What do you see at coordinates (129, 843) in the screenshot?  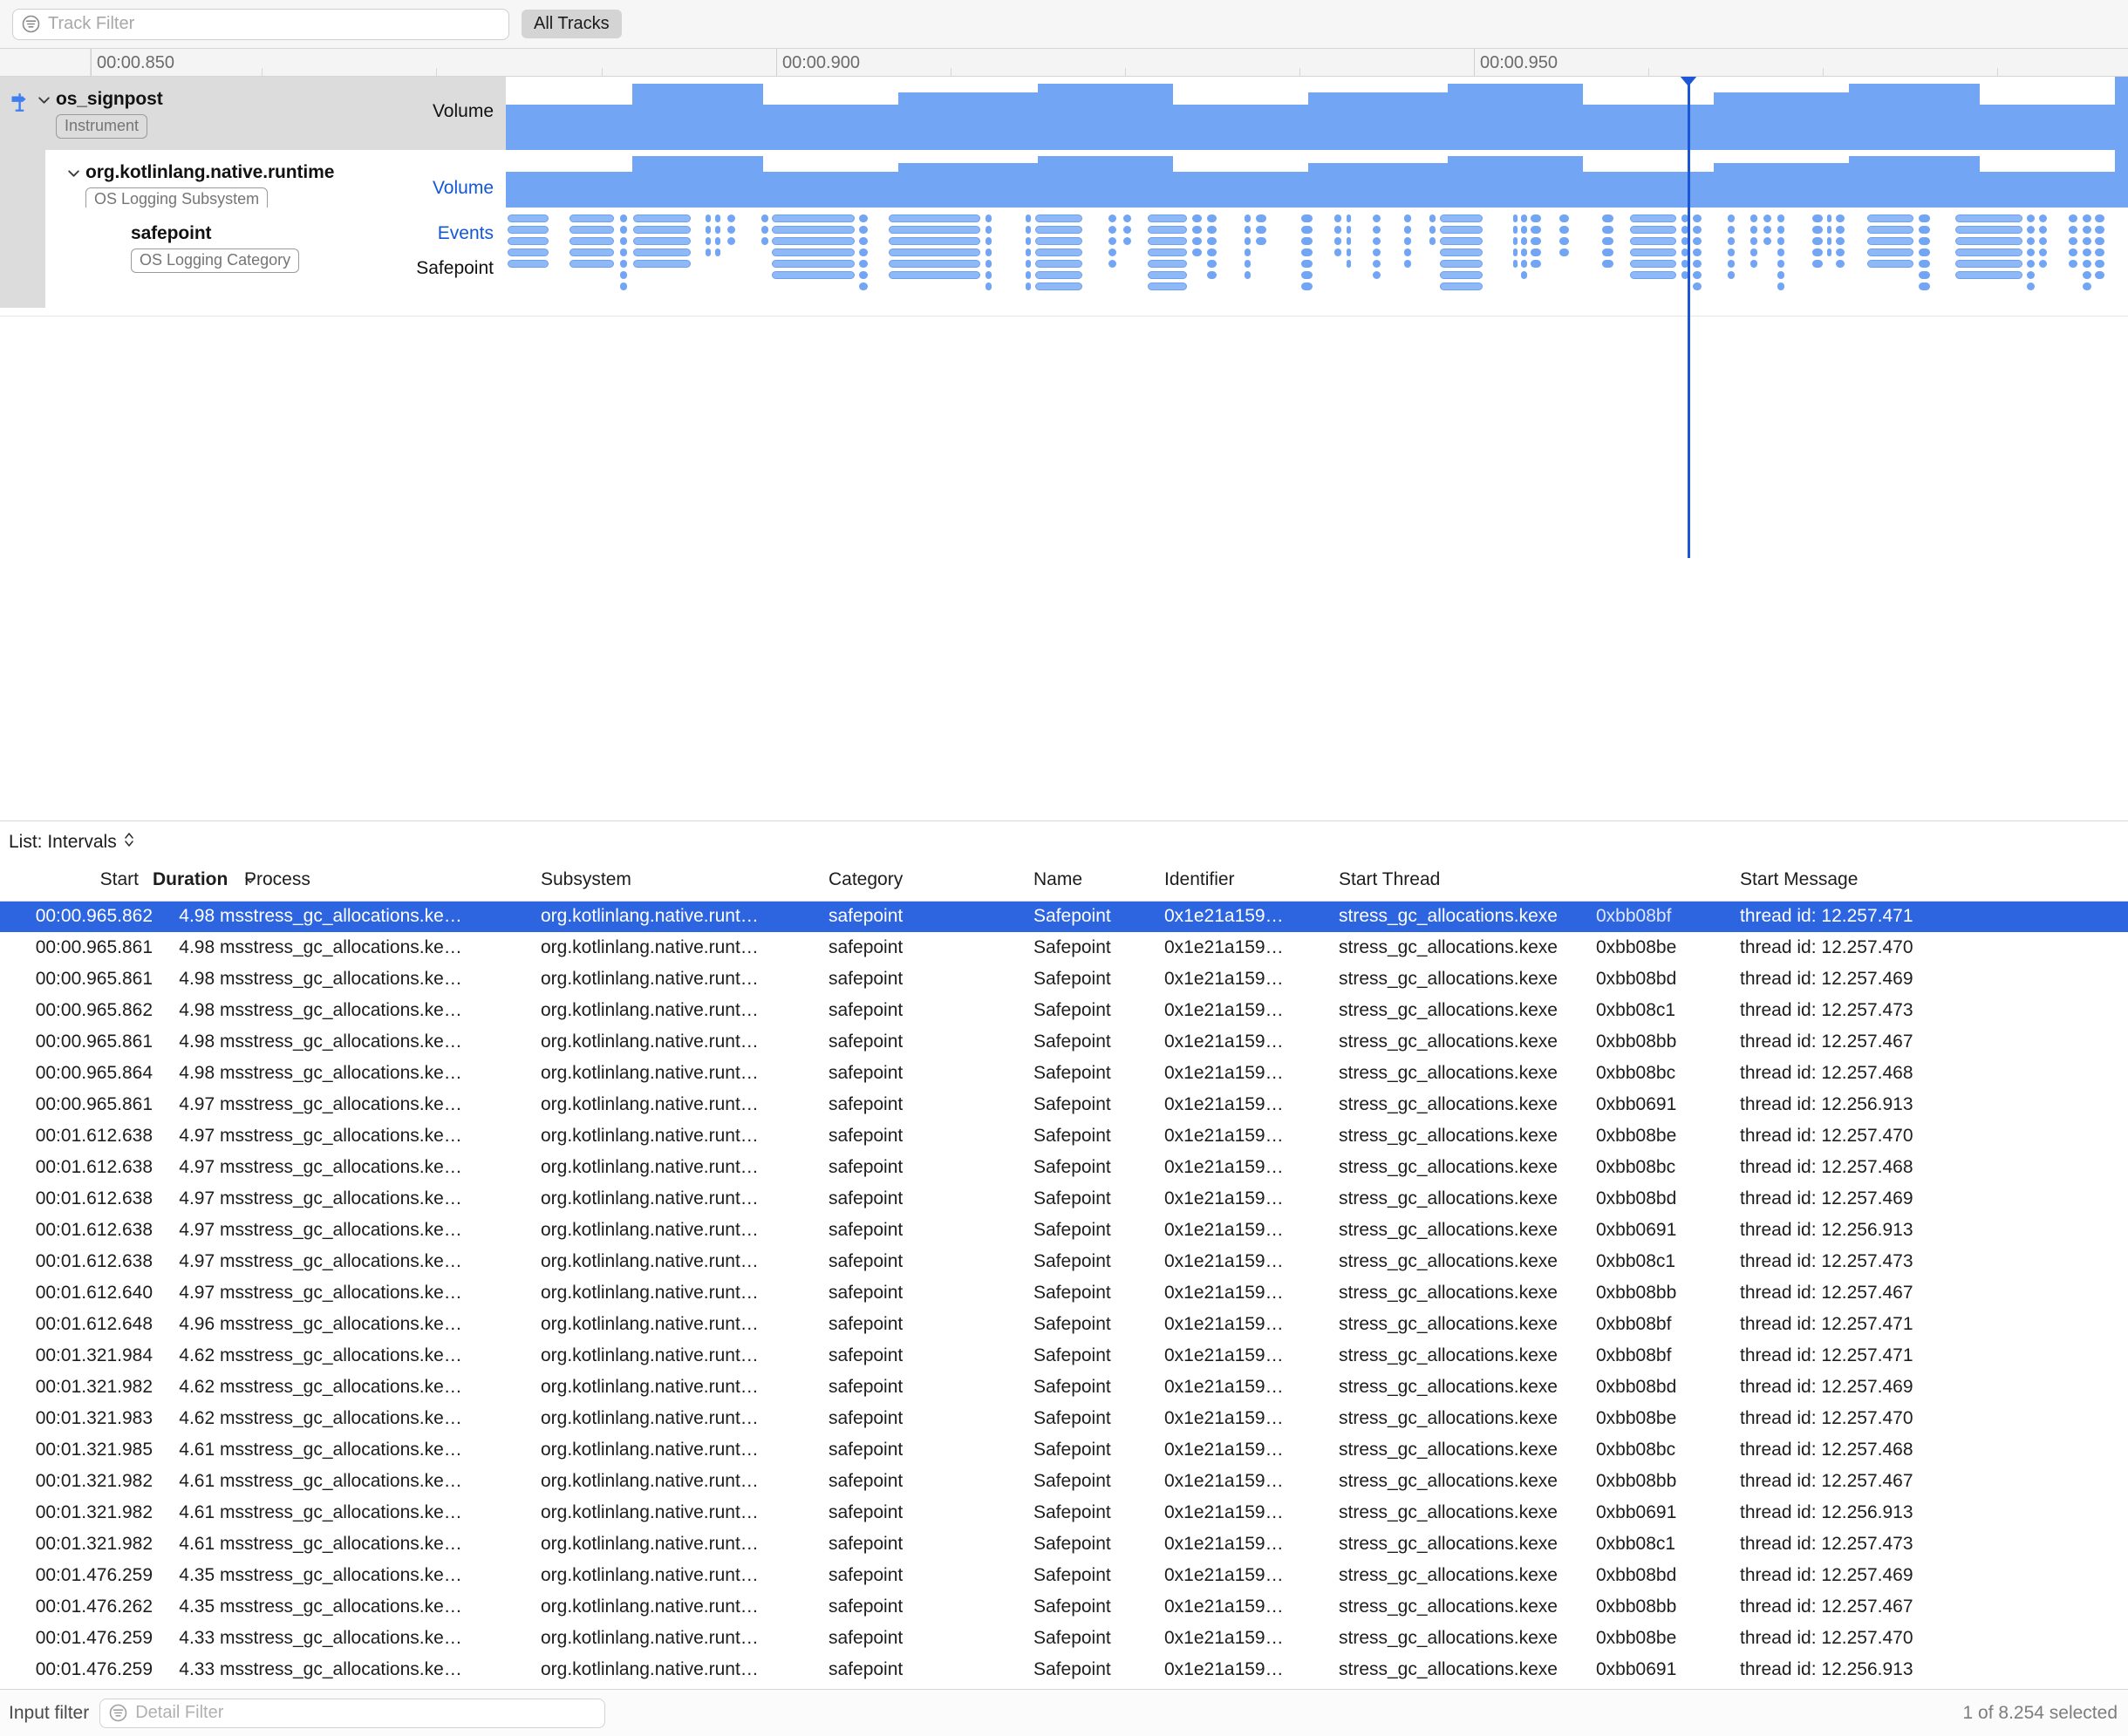 I see `chevron-updown-icon` at bounding box center [129, 843].